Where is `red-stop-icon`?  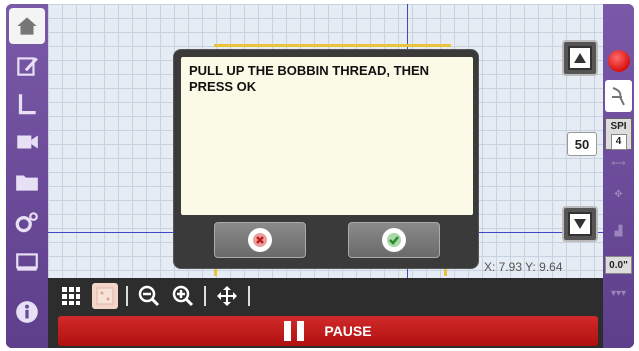 red-stop-icon is located at coordinates (618, 61).